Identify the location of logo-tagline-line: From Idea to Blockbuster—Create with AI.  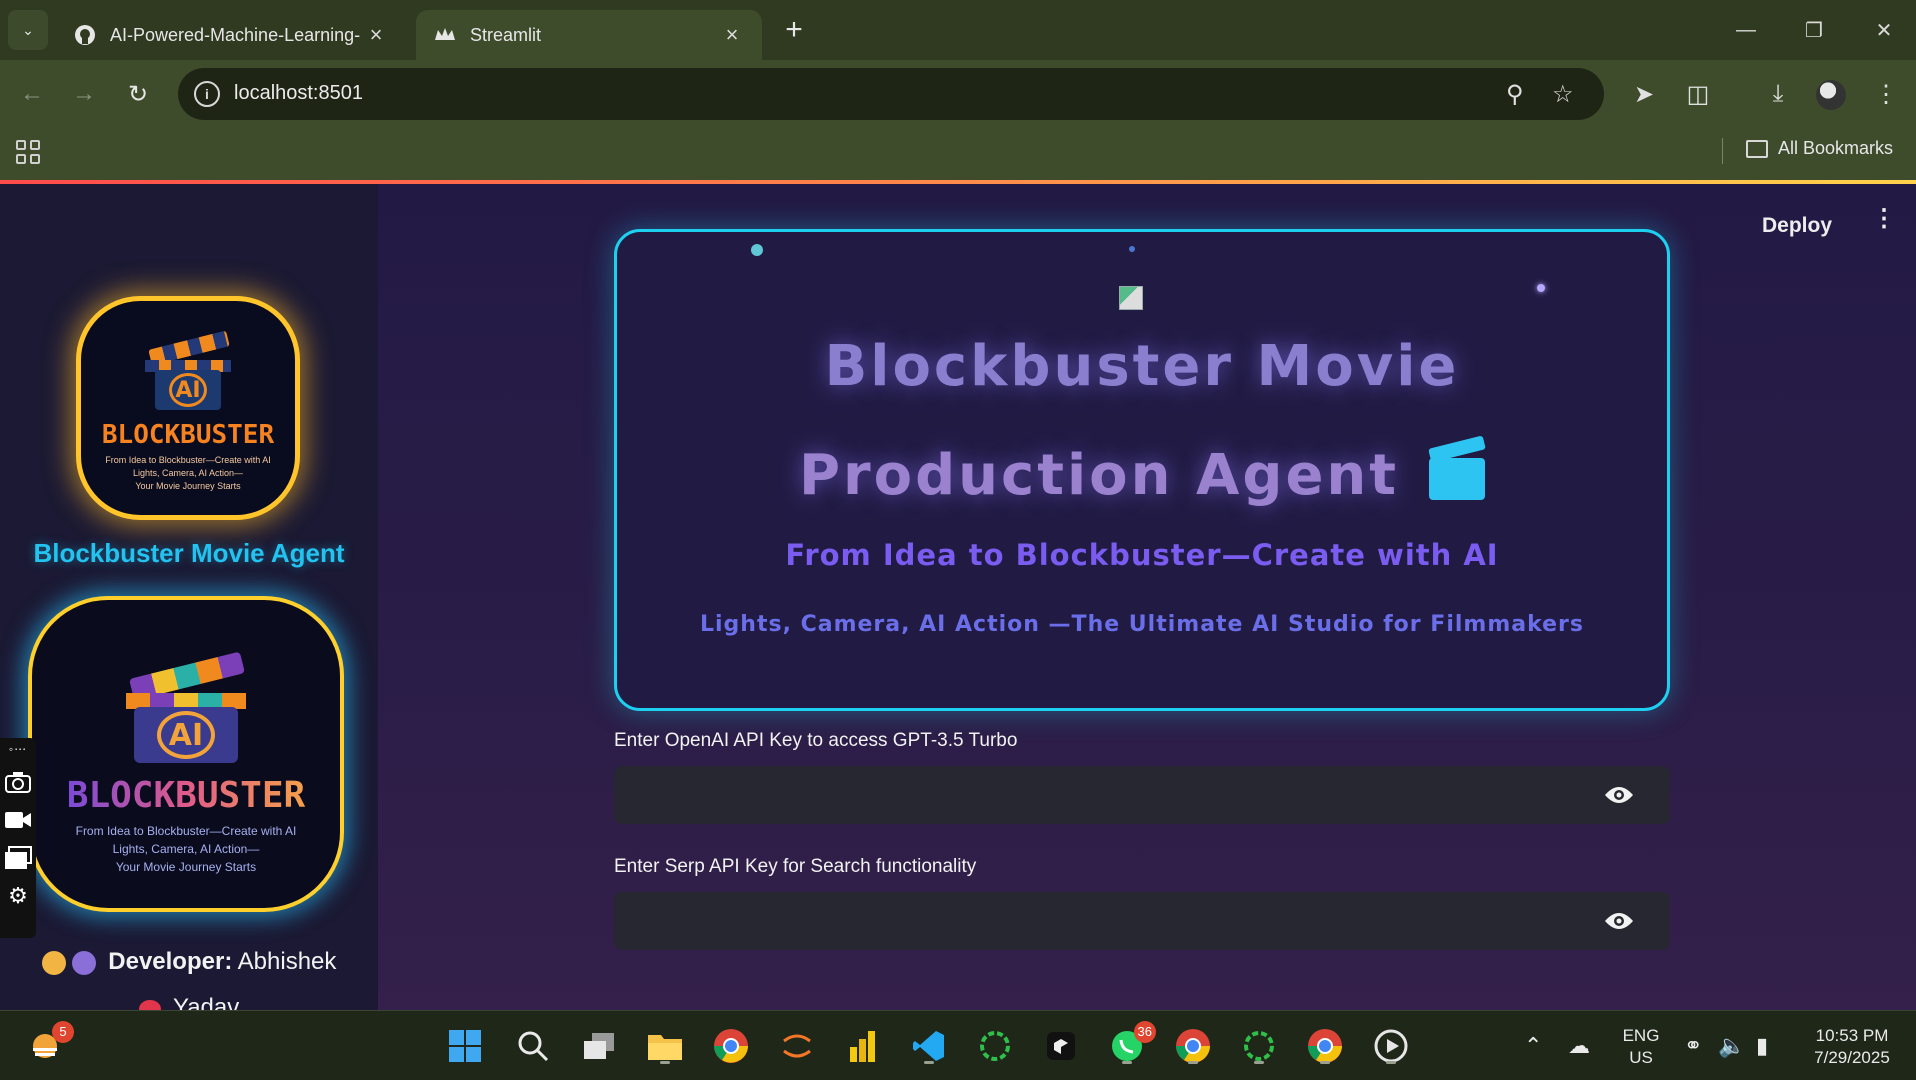
(188, 460).